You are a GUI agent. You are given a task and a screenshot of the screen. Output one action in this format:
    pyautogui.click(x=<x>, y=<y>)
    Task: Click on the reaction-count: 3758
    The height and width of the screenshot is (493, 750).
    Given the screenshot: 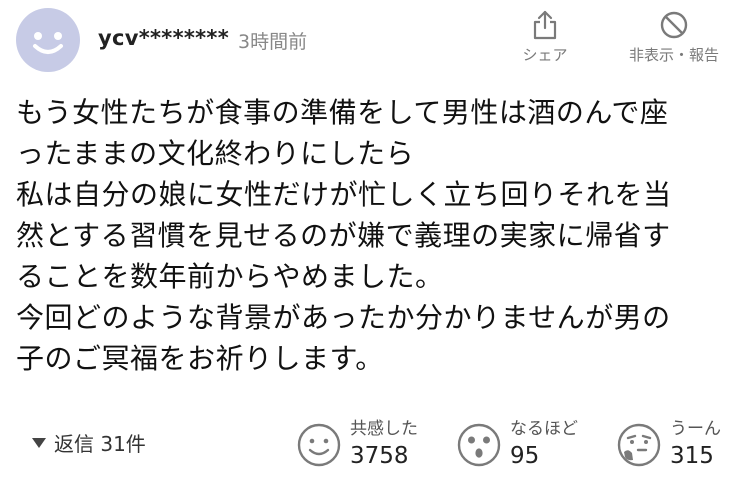 What is the action you would take?
    pyautogui.click(x=379, y=456)
    